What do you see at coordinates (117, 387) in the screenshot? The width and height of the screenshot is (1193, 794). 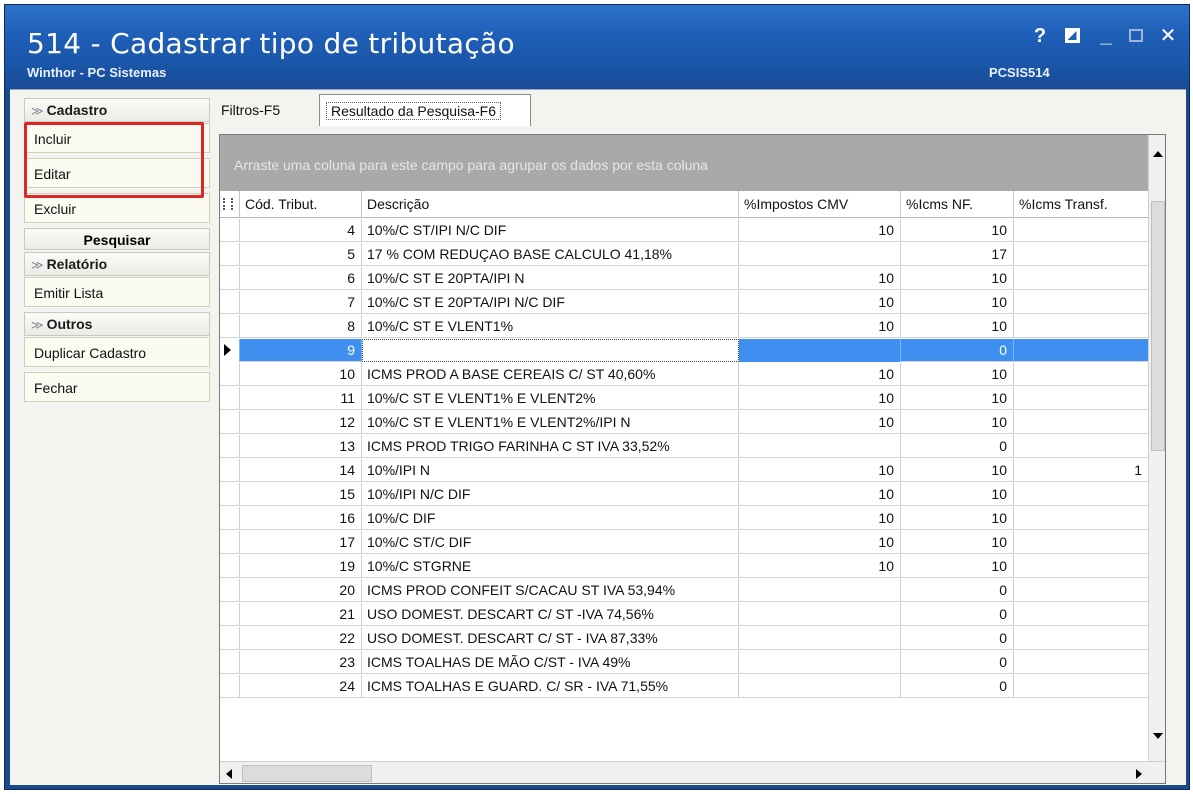 I see `fechar-button: Fechar` at bounding box center [117, 387].